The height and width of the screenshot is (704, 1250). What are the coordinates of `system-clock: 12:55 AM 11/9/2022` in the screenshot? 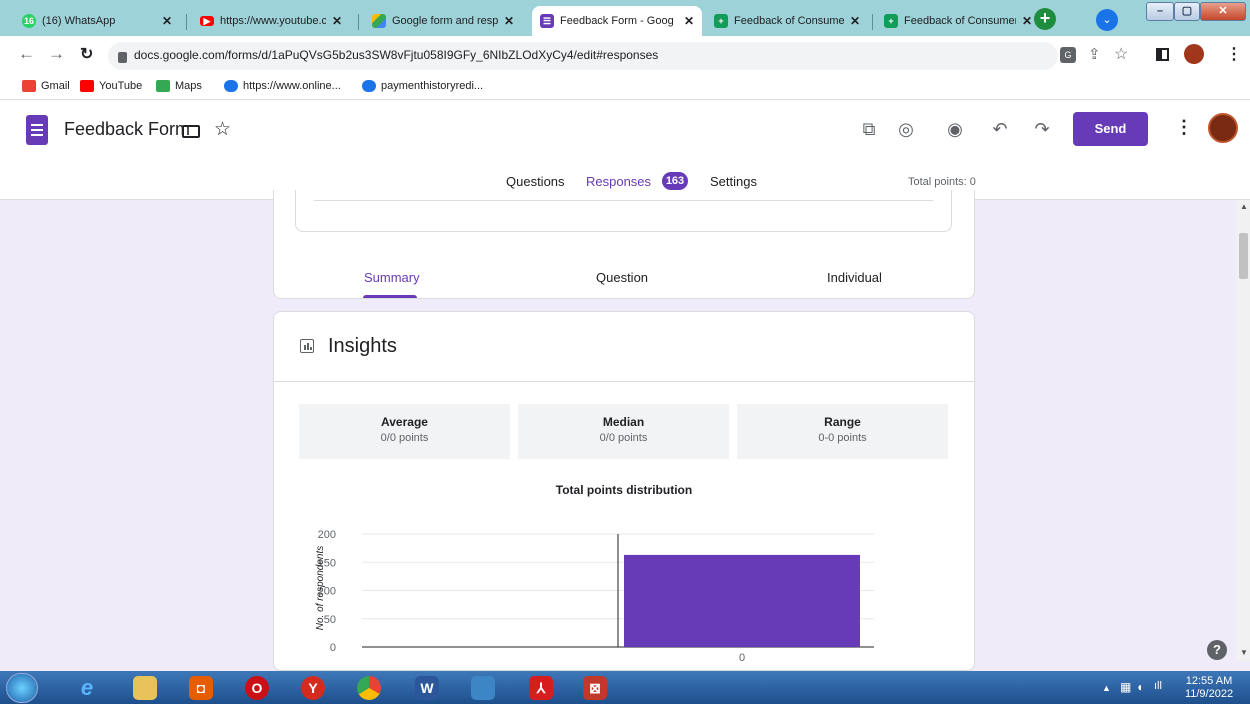 It's located at (1209, 688).